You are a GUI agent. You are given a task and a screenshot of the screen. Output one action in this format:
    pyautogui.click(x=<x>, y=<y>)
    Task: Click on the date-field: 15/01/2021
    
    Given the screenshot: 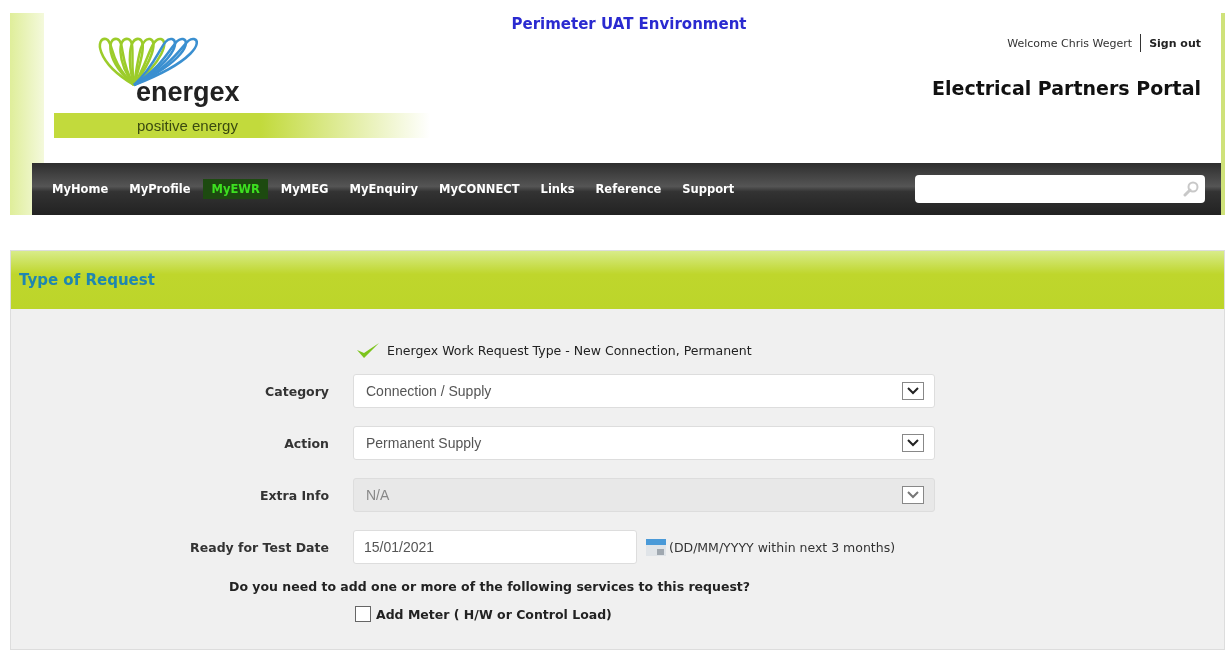 What is the action you would take?
    pyautogui.click(x=495, y=547)
    